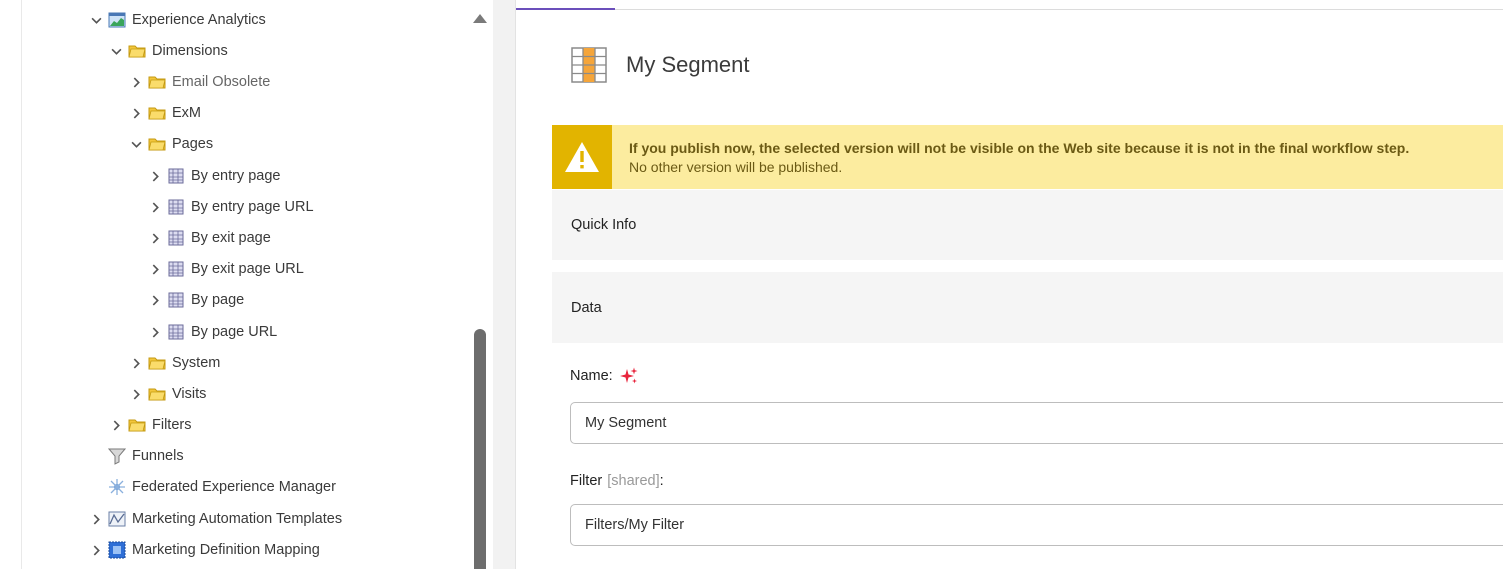  I want to click on tree-item-by-entry-page: By entry page, so click(213, 176).